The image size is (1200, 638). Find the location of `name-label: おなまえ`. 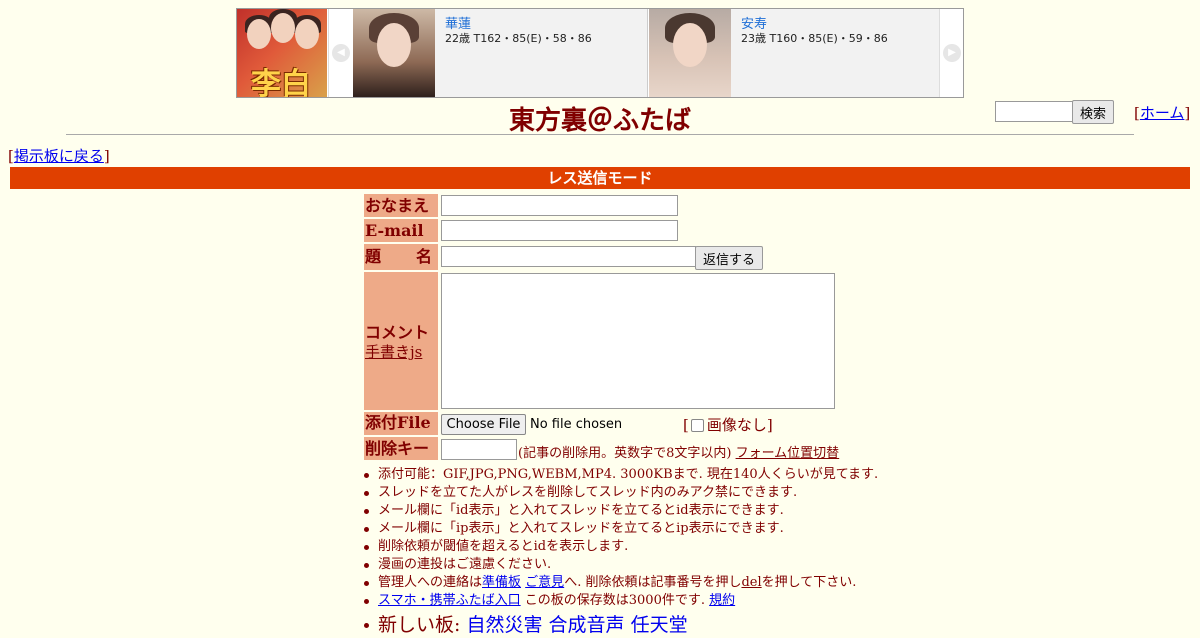

name-label: おなまえ is located at coordinates (401, 205).